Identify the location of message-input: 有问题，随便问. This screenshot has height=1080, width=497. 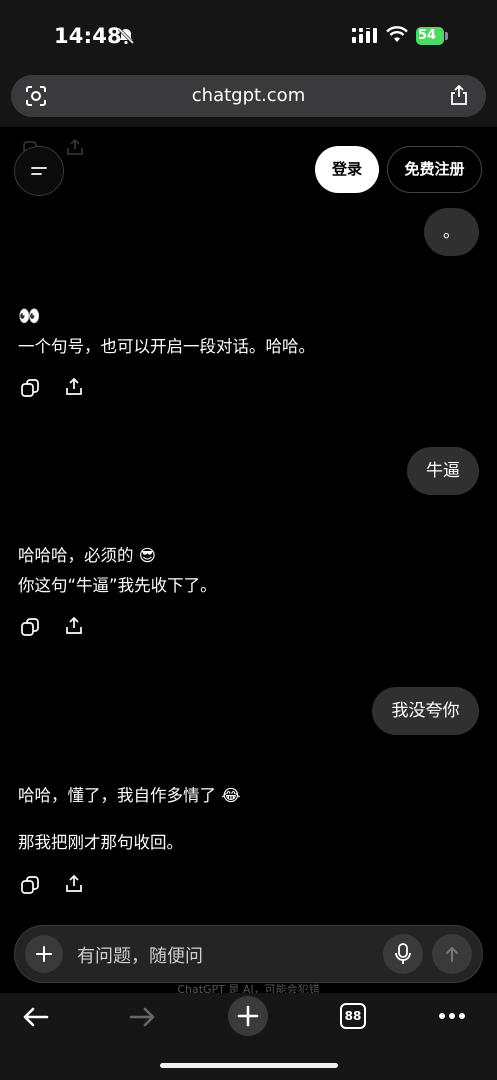
(140, 955).